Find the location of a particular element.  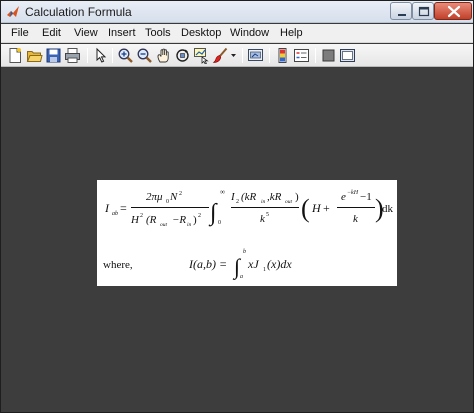

pan-icon is located at coordinates (163, 55).